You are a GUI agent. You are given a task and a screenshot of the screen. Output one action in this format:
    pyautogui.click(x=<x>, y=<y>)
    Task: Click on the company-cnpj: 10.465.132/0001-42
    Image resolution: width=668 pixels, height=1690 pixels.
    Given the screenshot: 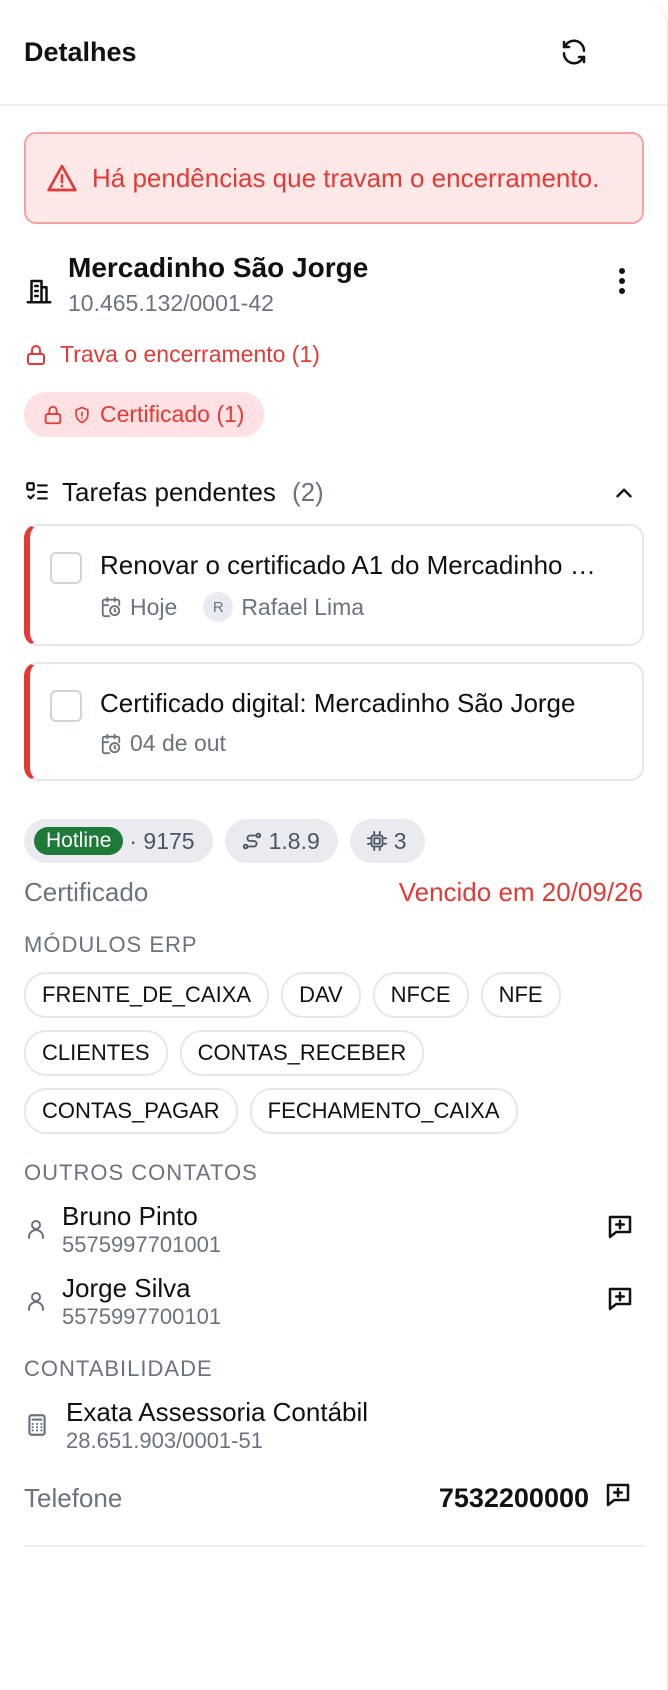 What is the action you would take?
    pyautogui.click(x=171, y=303)
    